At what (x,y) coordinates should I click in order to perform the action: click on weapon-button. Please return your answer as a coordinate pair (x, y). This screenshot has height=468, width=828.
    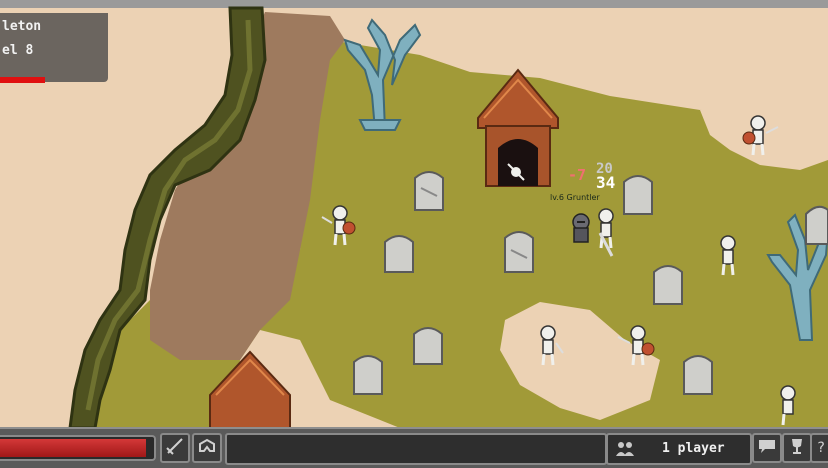
    Looking at the image, I should click on (175, 448).